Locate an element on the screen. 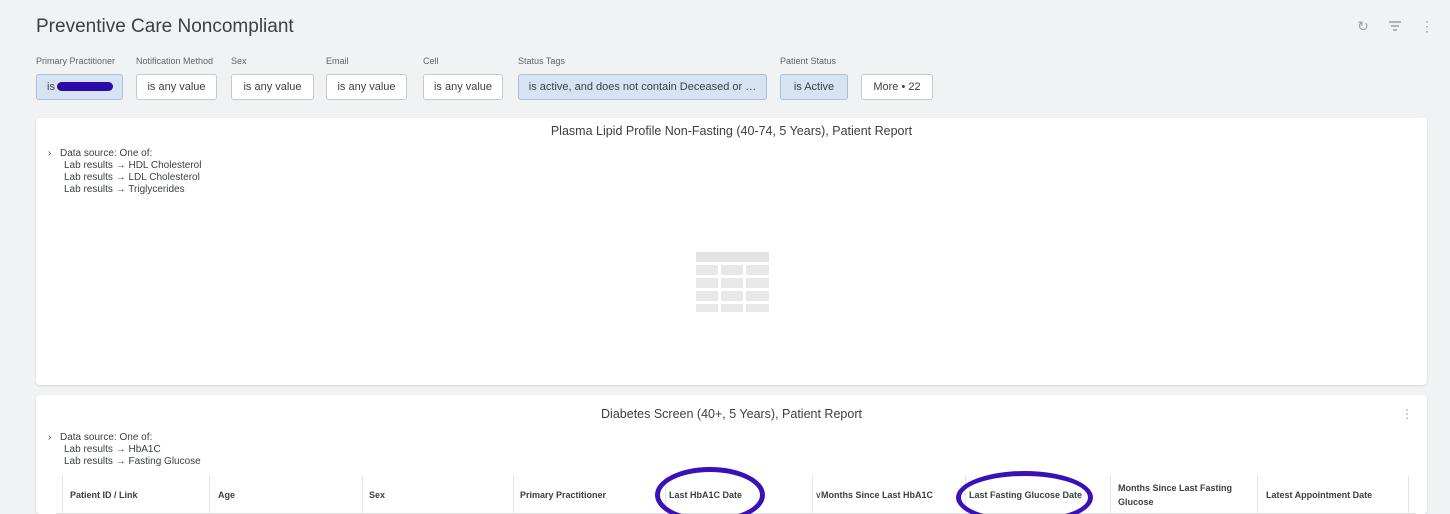 The image size is (1450, 514). filter-value-patient-status: is Active is located at coordinates (814, 87).